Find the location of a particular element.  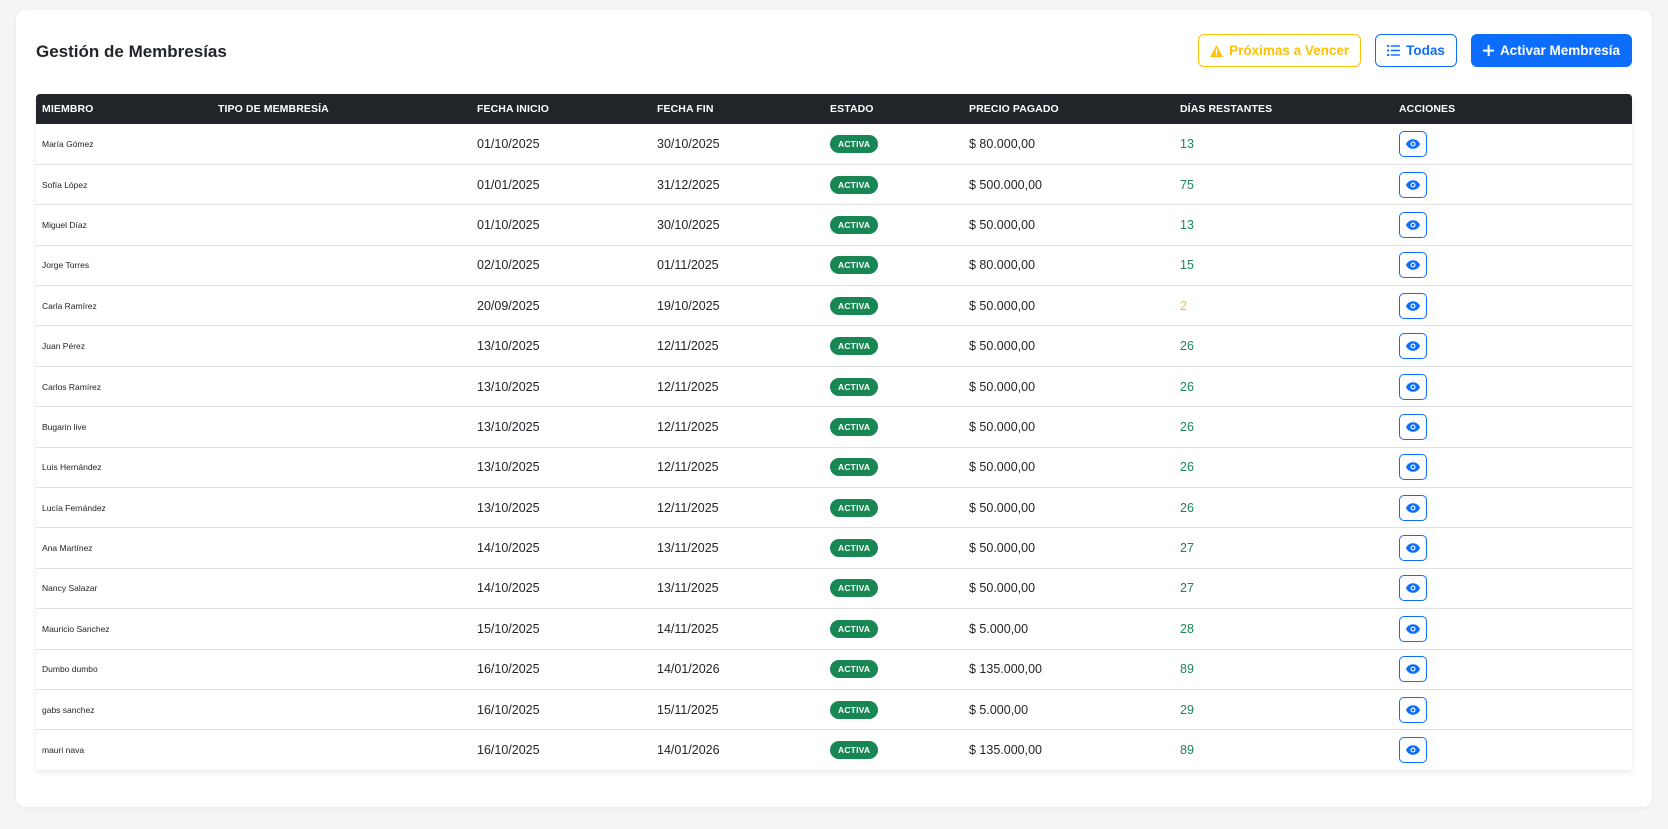

end-date: 01/11/2025 is located at coordinates (688, 265).